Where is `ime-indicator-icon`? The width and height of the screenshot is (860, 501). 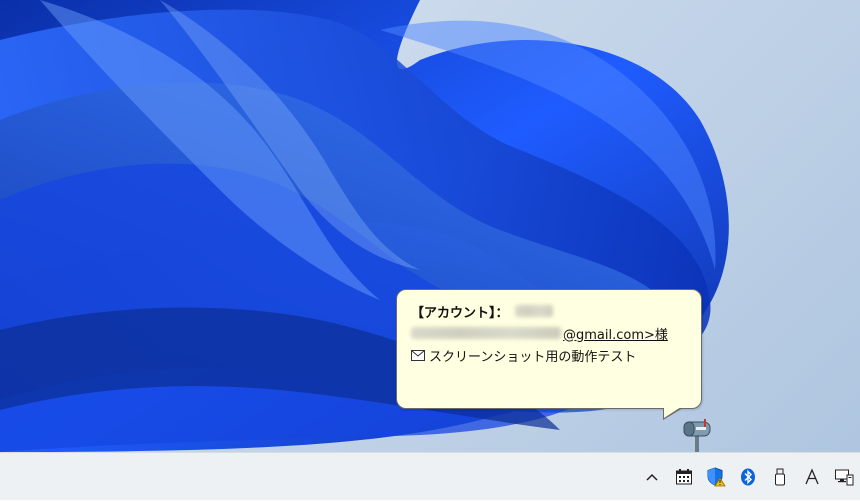 ime-indicator-icon is located at coordinates (812, 477).